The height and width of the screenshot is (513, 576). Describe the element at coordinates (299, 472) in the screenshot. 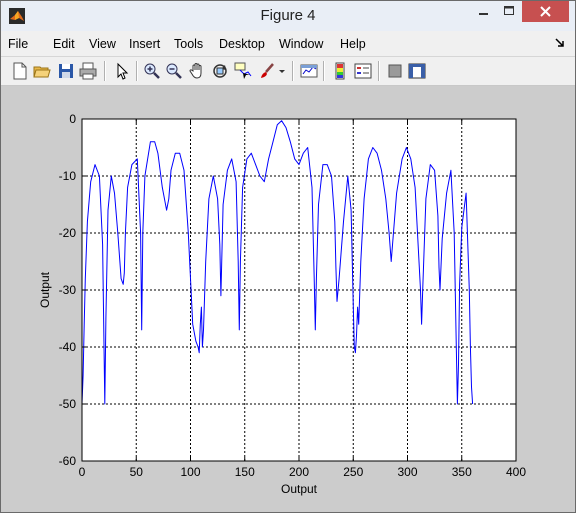

I see `x-tick-label: 200` at that location.